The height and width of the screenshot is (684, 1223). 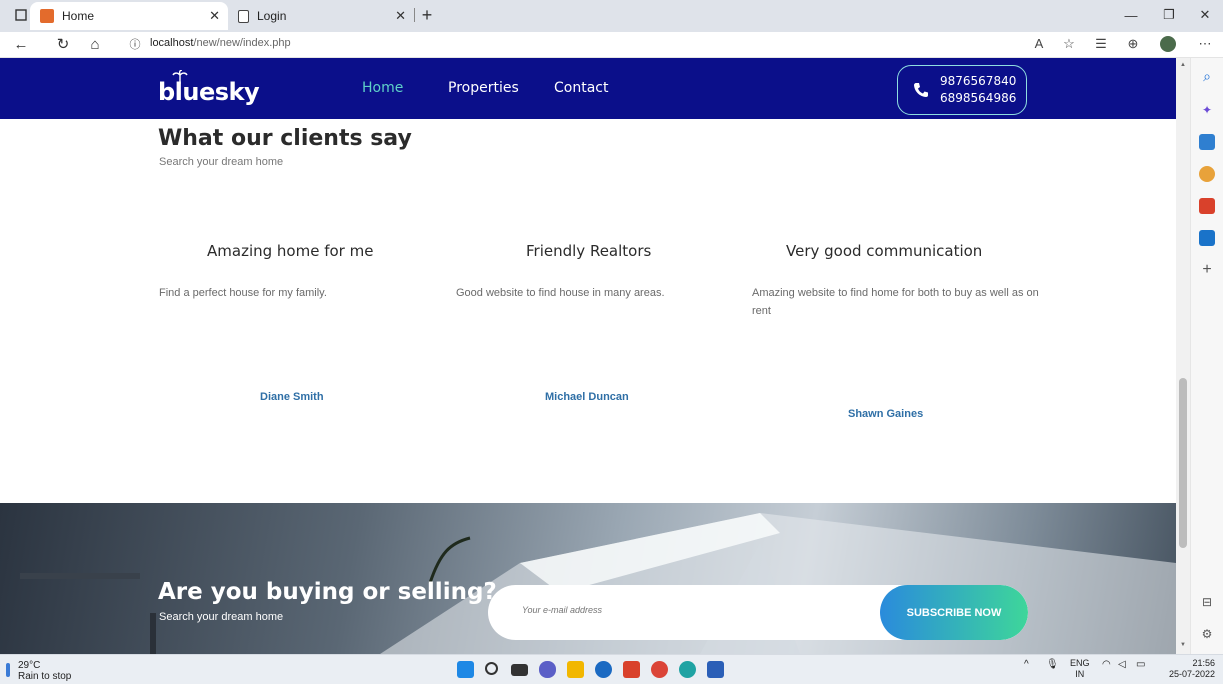 I want to click on home-favicon-icon, so click(x=47, y=16).